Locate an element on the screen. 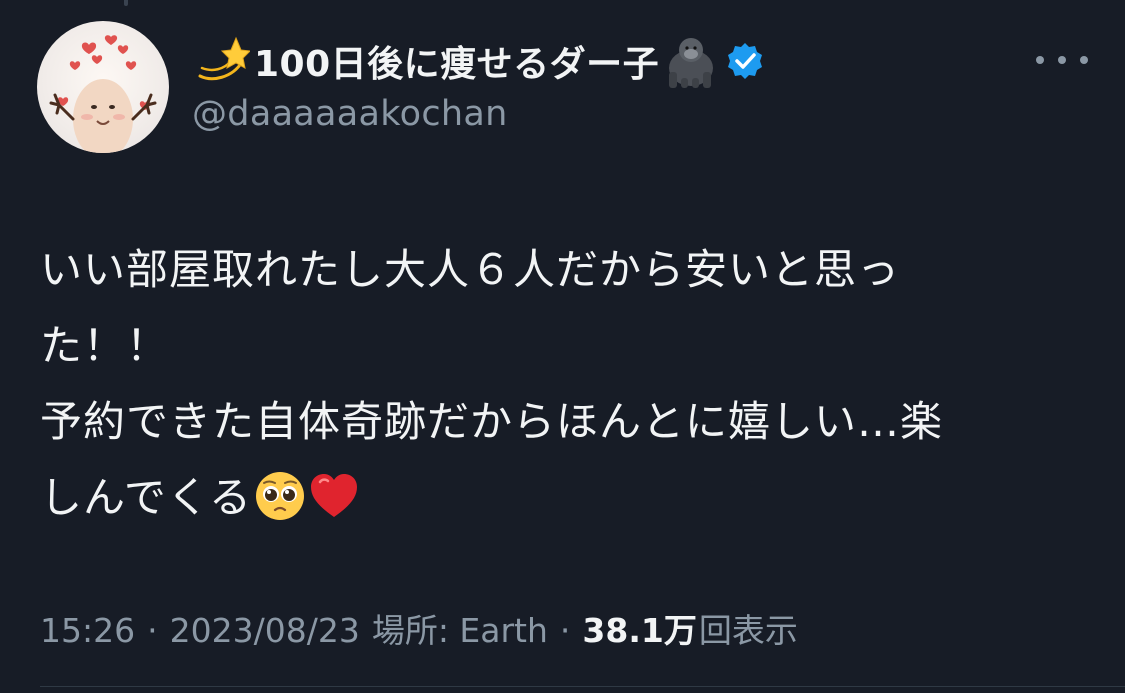  tweet-line: た！！ is located at coordinates (105, 345).